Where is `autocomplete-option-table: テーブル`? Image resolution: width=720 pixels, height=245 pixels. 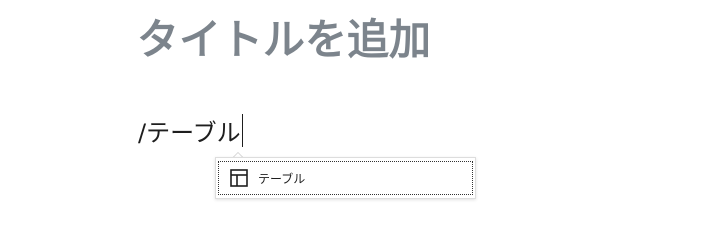
autocomplete-option-table: テーブル is located at coordinates (345, 178).